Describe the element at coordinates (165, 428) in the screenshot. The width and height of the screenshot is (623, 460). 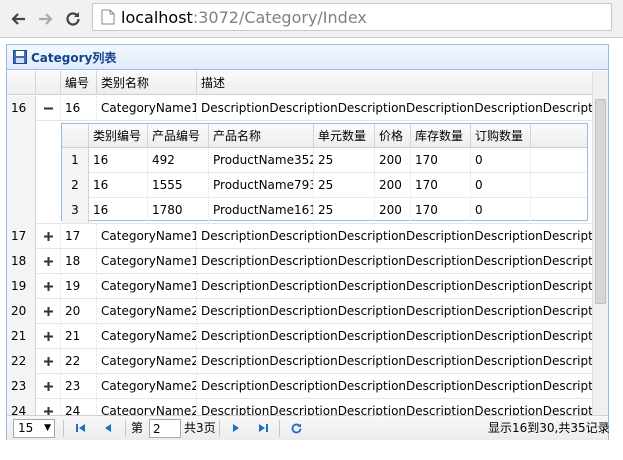
I see `page-number-input` at that location.